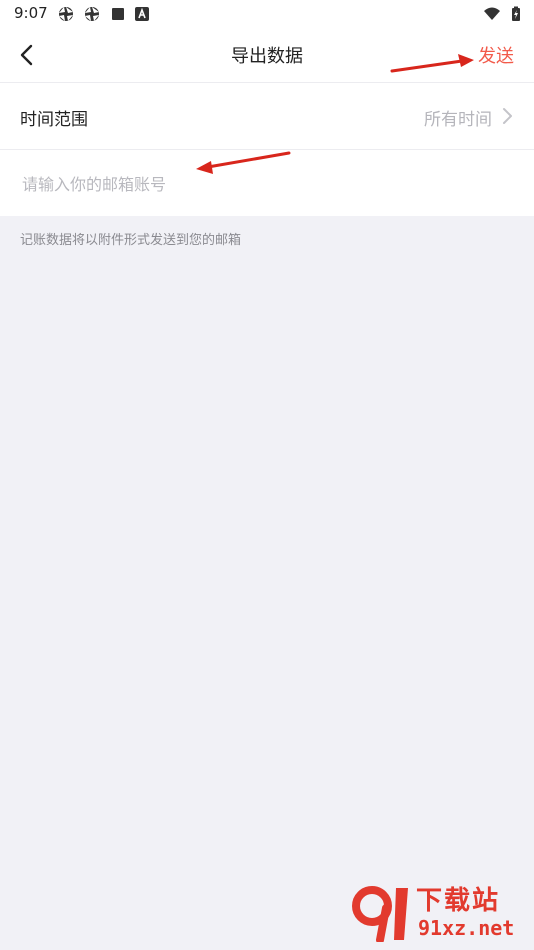 This screenshot has width=534, height=950. I want to click on watermark-logo-icon, so click(380, 914).